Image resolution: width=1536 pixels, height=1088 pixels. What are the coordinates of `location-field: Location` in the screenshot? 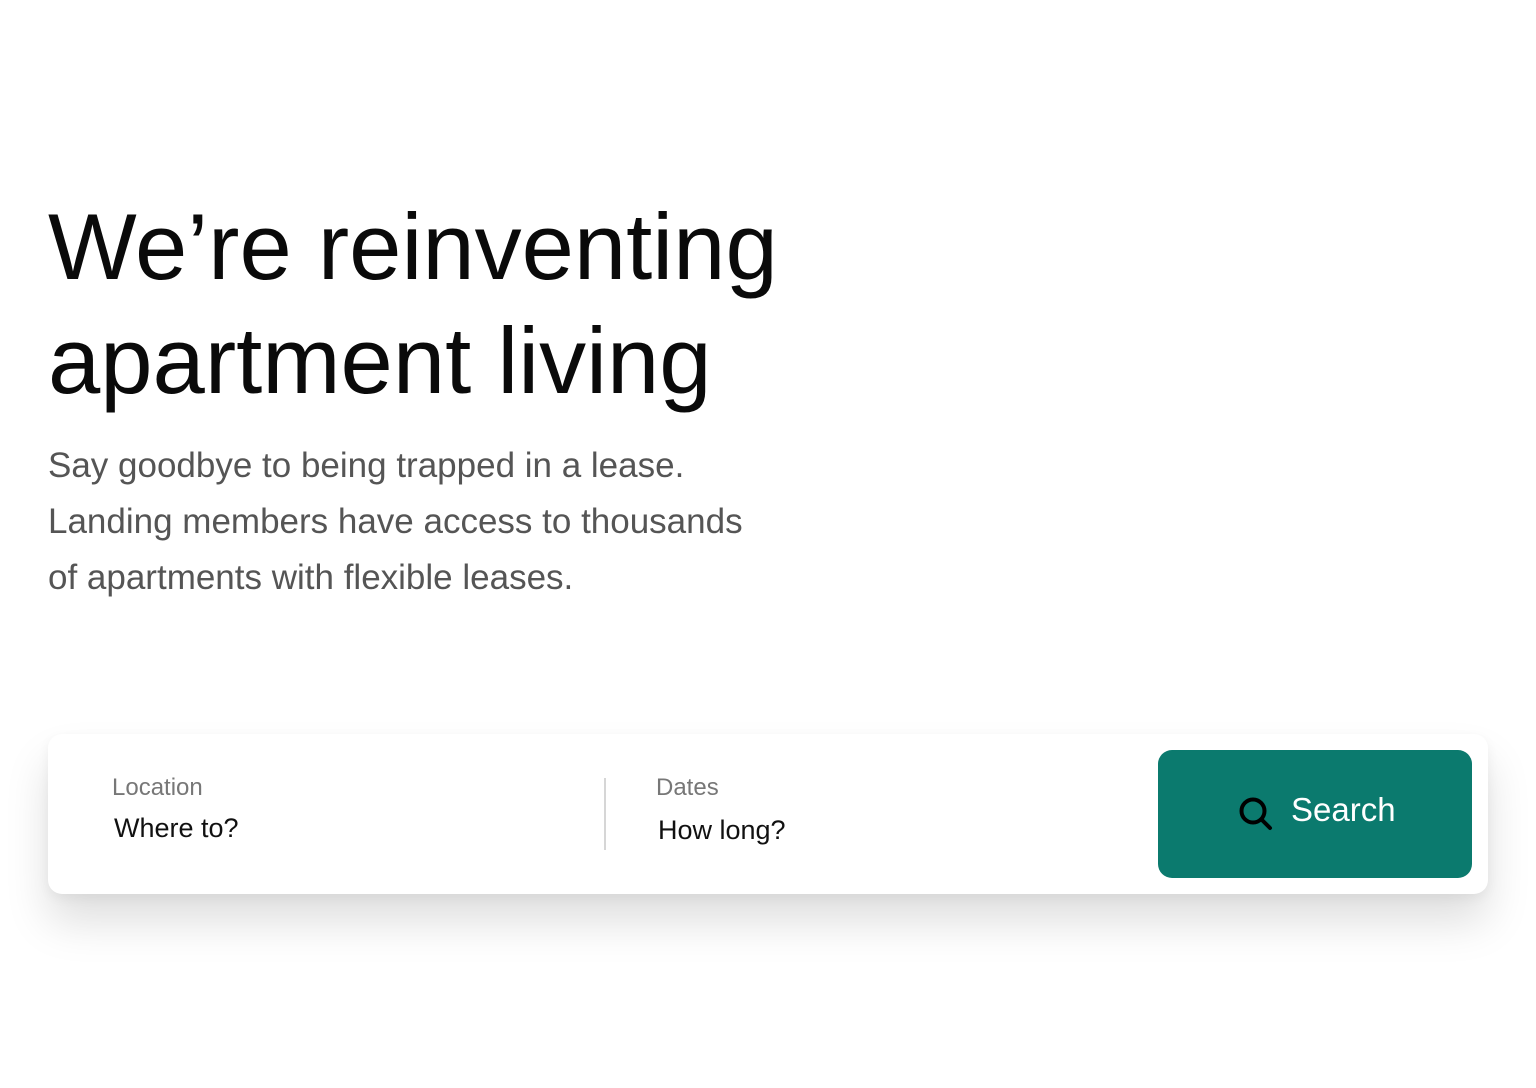 It's located at (326, 814).